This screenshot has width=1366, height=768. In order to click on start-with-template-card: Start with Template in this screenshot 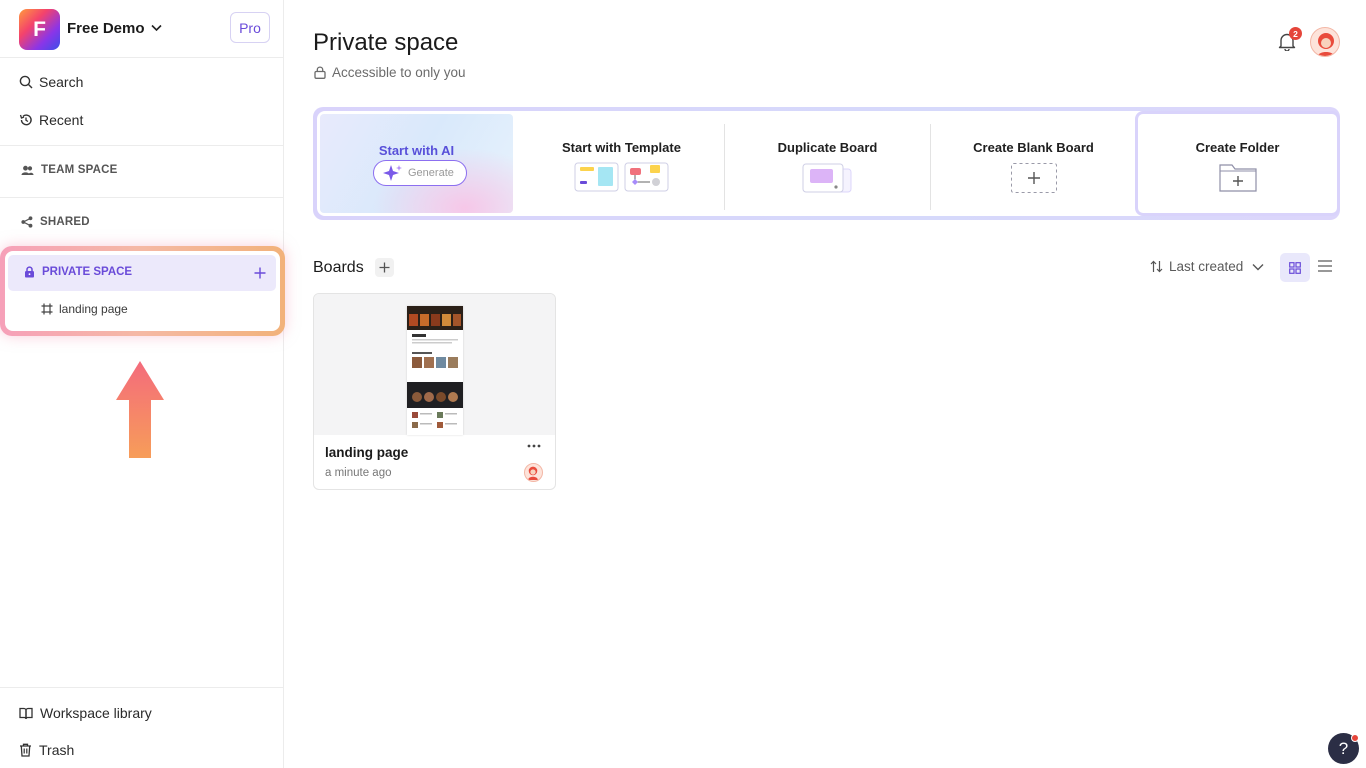, I will do `click(621, 163)`.